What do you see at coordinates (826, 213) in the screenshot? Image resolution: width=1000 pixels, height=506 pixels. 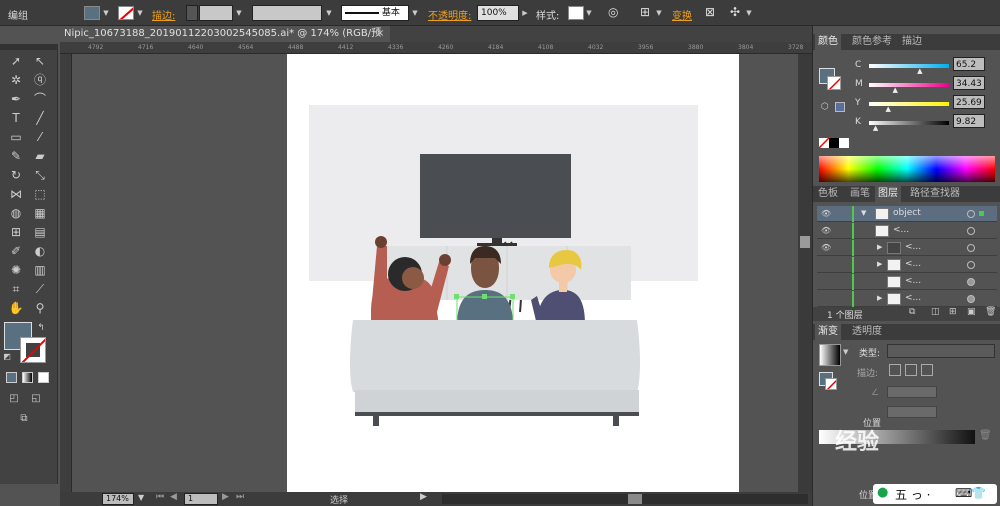 I see `visibility-eye-icon: 👁` at bounding box center [826, 213].